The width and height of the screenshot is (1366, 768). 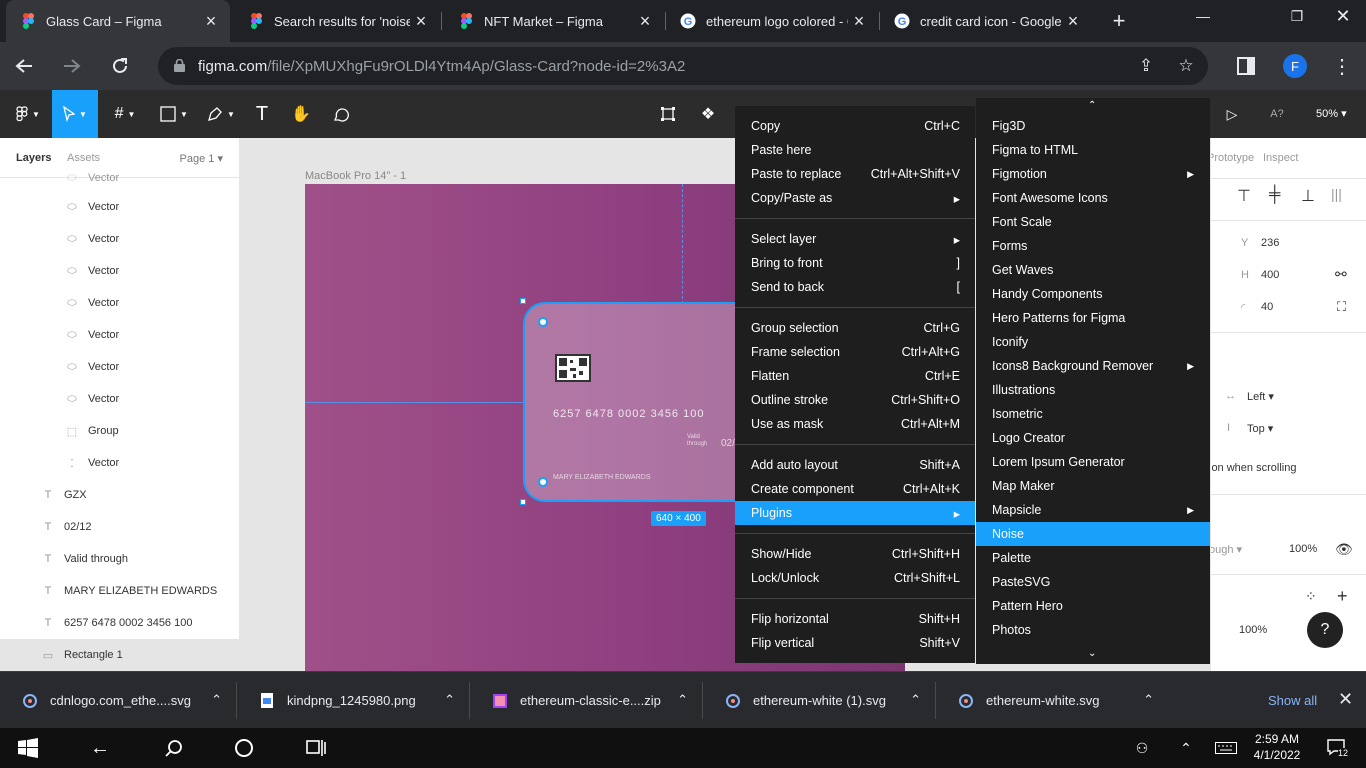 What do you see at coordinates (1232, 114) in the screenshot?
I see `present-button: ▷` at bounding box center [1232, 114].